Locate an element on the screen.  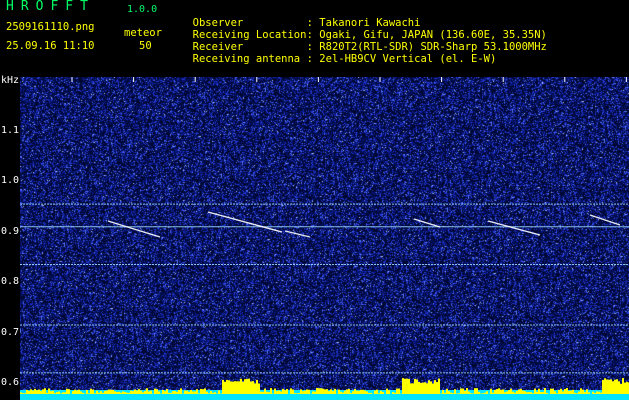
y-axis-unit: kHz is located at coordinates (10, 80).